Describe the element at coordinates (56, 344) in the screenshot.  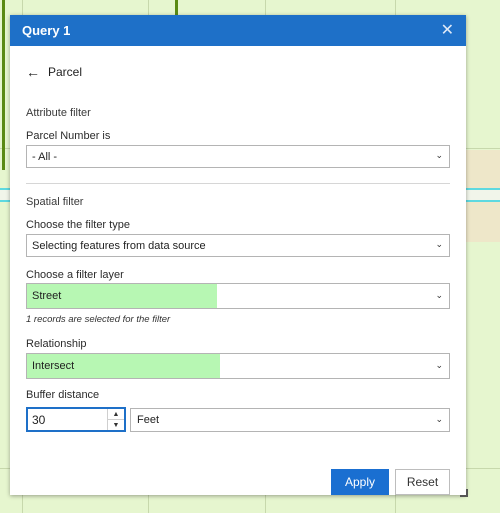
I see `relationship-label: Relationship` at that location.